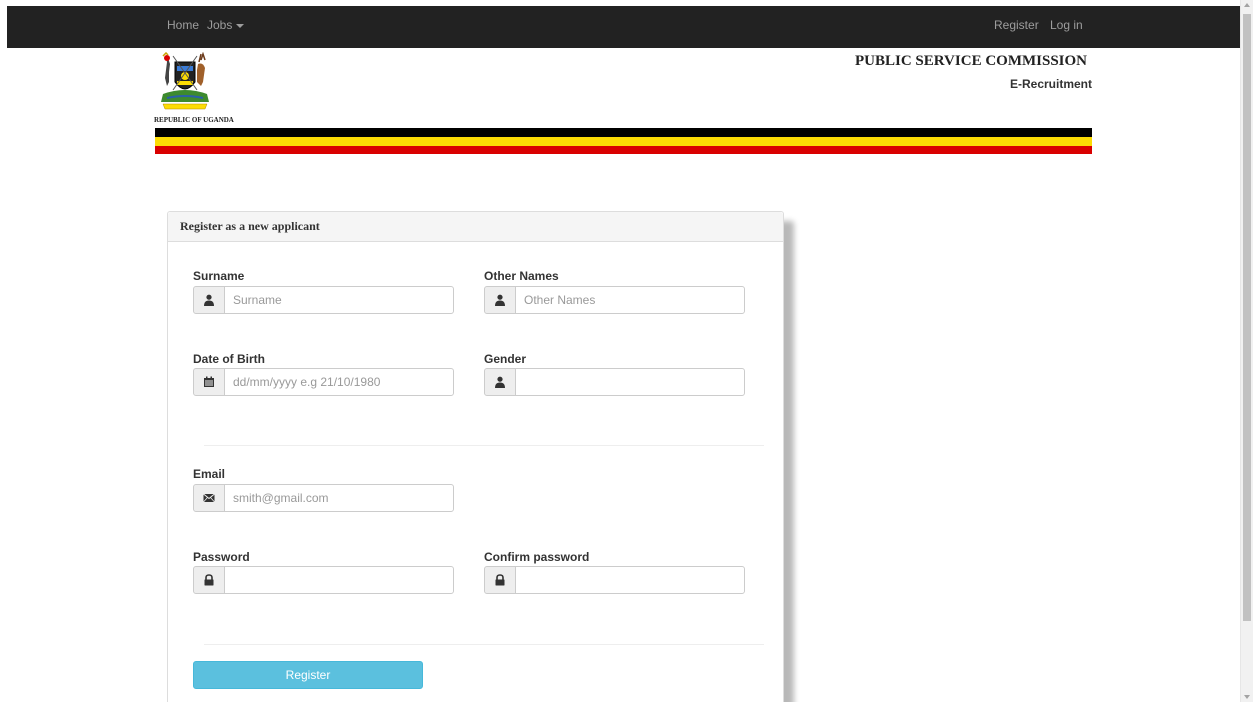 The height and width of the screenshot is (702, 1253). What do you see at coordinates (219, 276) in the screenshot?
I see `surname-label: Surname` at bounding box center [219, 276].